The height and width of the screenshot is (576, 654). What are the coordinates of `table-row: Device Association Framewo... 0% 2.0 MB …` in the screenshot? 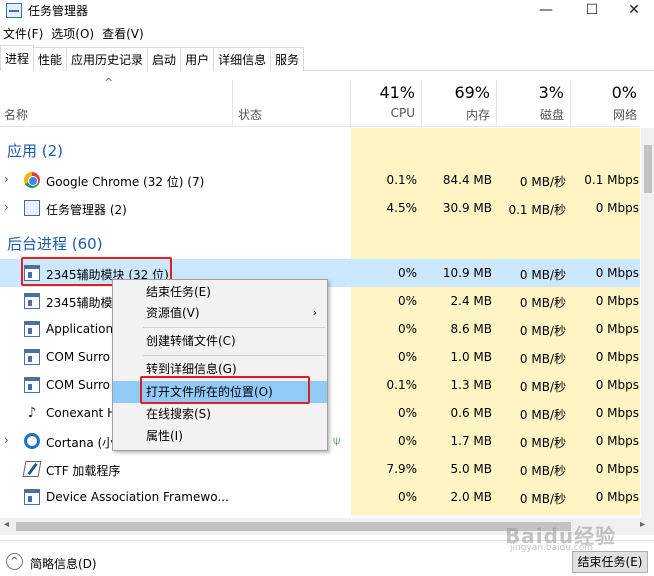 It's located at (320, 497).